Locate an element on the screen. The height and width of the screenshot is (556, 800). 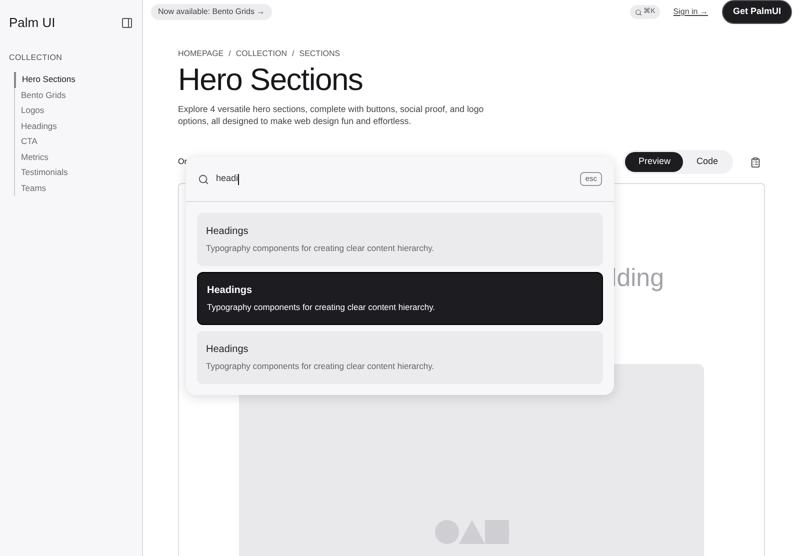
sidebar-item: Teams is located at coordinates (78, 188).